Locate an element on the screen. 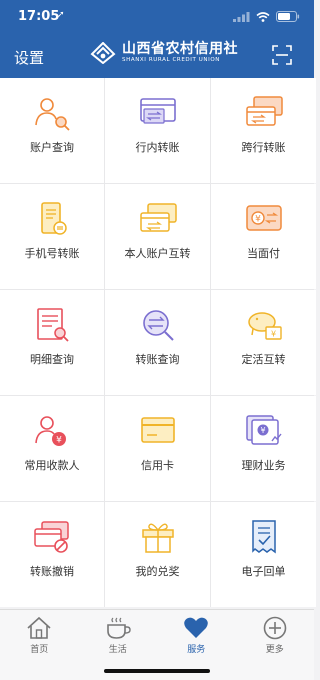 The width and height of the screenshot is (320, 680). tab-label: 首页 is located at coordinates (39, 650).